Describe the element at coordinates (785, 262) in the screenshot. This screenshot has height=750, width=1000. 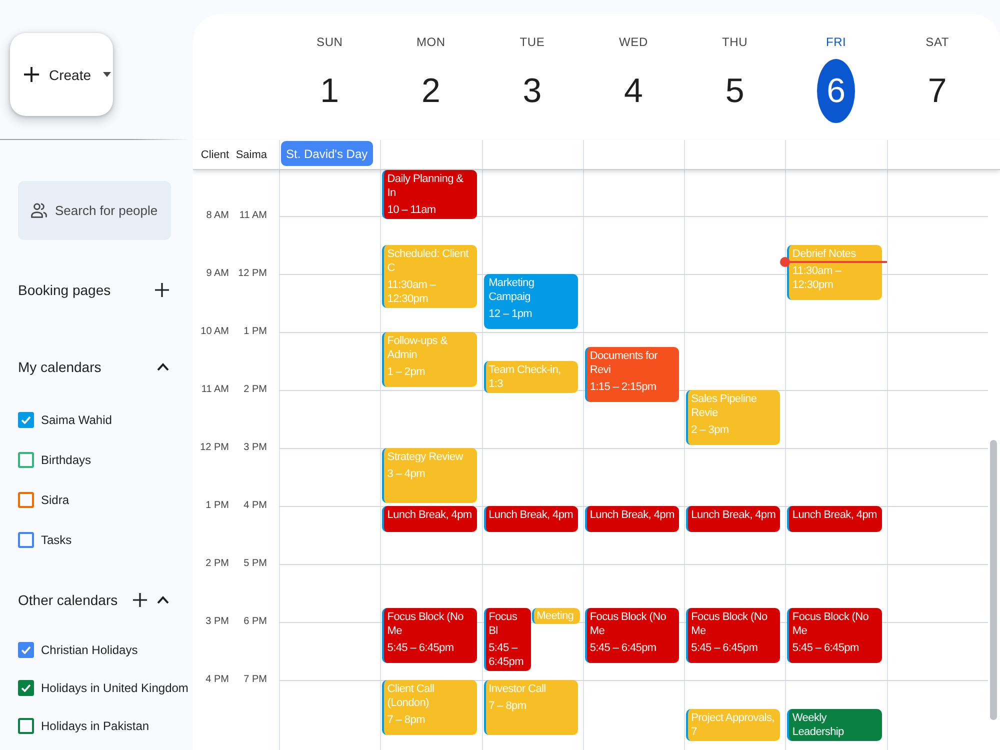
I see `current-time-dot` at that location.